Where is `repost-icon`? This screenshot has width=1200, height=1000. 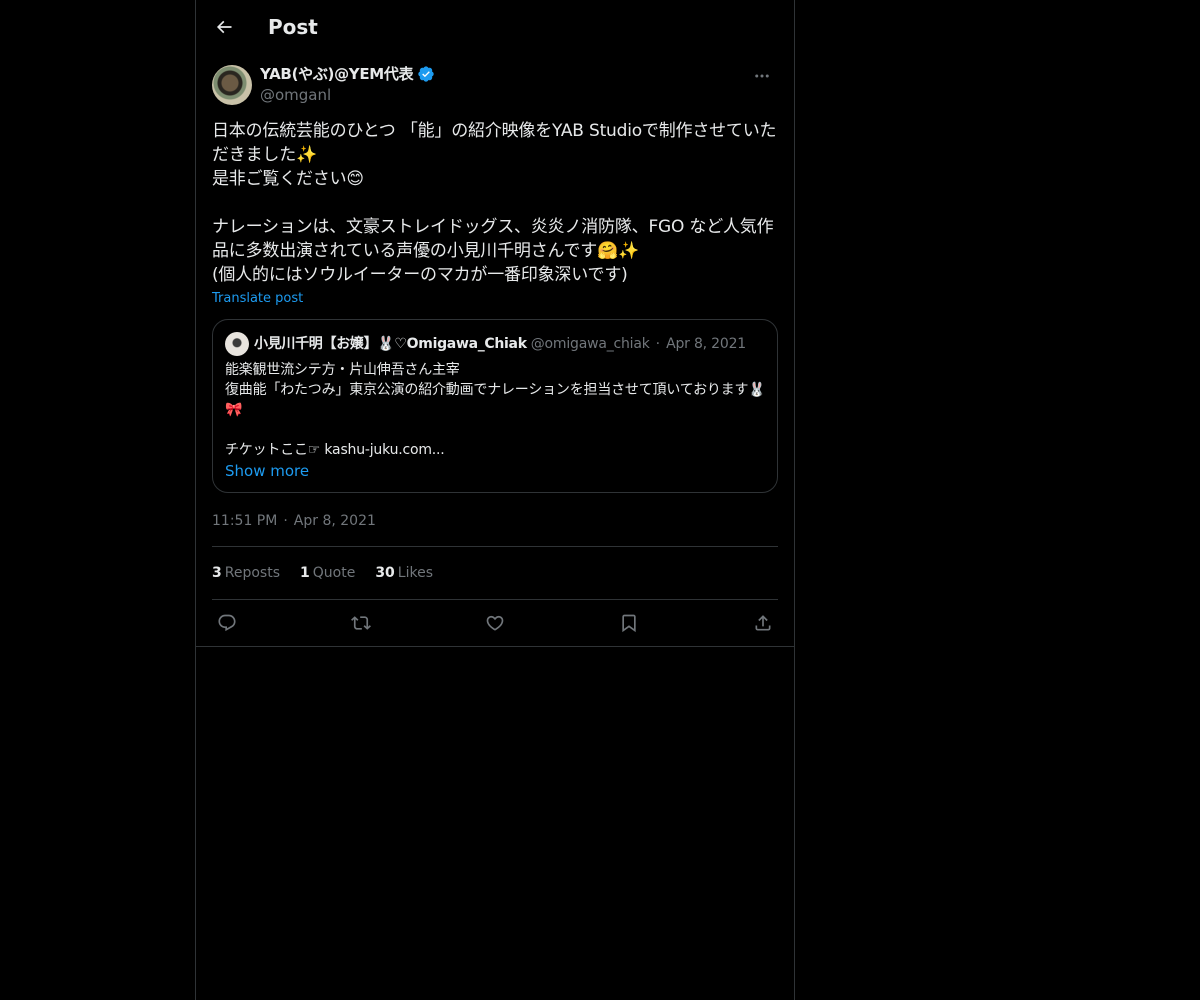
repost-icon is located at coordinates (361, 623).